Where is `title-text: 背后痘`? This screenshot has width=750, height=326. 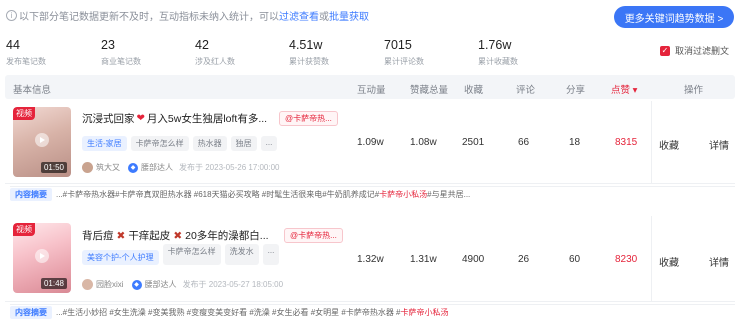
title-text: 背后痘 is located at coordinates (98, 236).